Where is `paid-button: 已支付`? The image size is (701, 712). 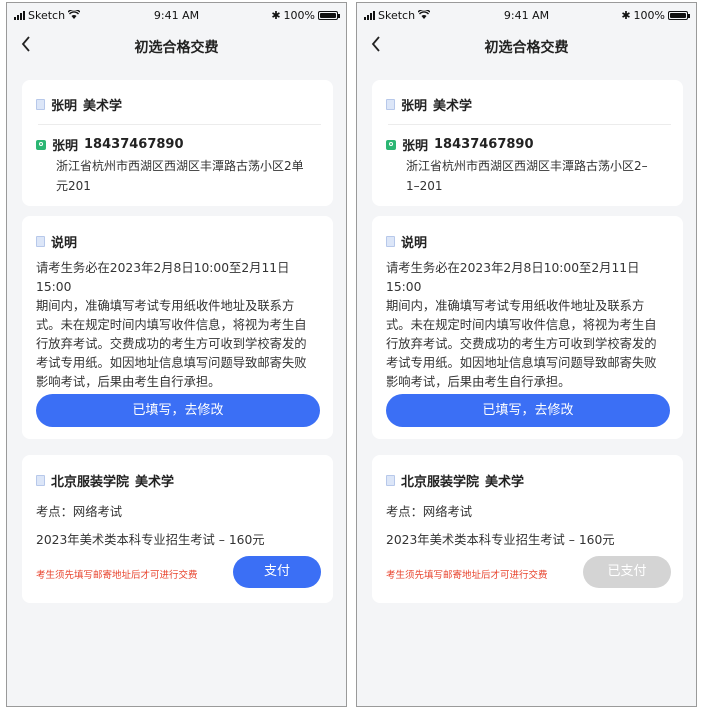 paid-button: 已支付 is located at coordinates (627, 572).